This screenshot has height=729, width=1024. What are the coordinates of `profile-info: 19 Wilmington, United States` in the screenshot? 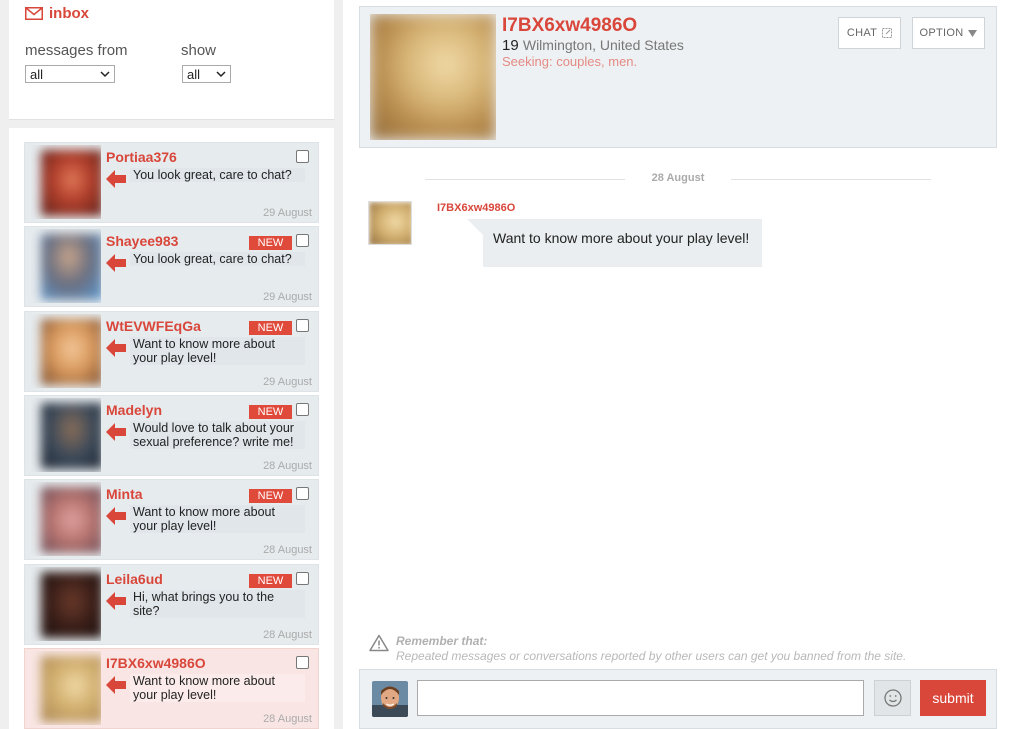 It's located at (593, 45).